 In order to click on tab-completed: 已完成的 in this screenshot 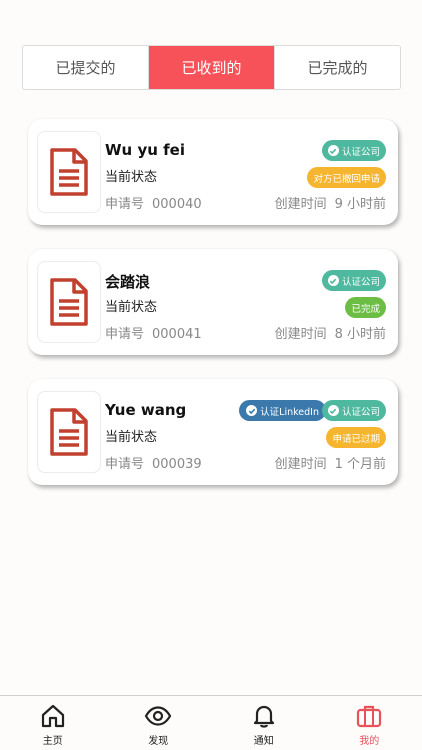, I will do `click(337, 67)`.